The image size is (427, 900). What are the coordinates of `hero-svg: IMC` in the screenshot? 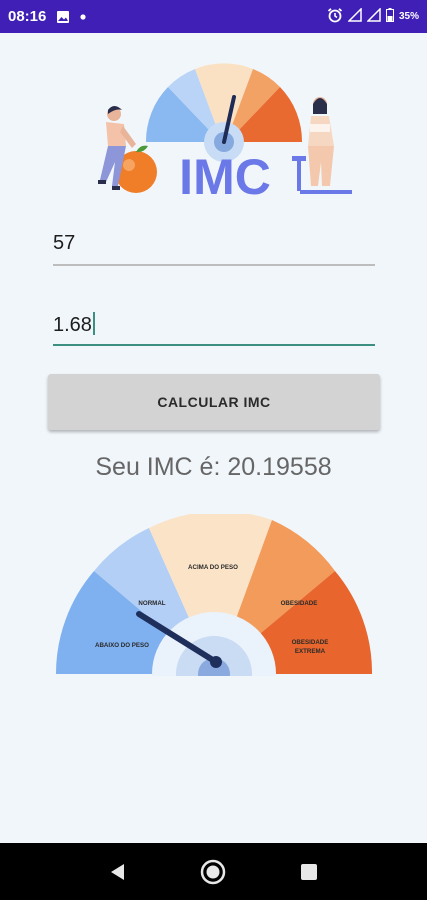 It's located at (225, 134).